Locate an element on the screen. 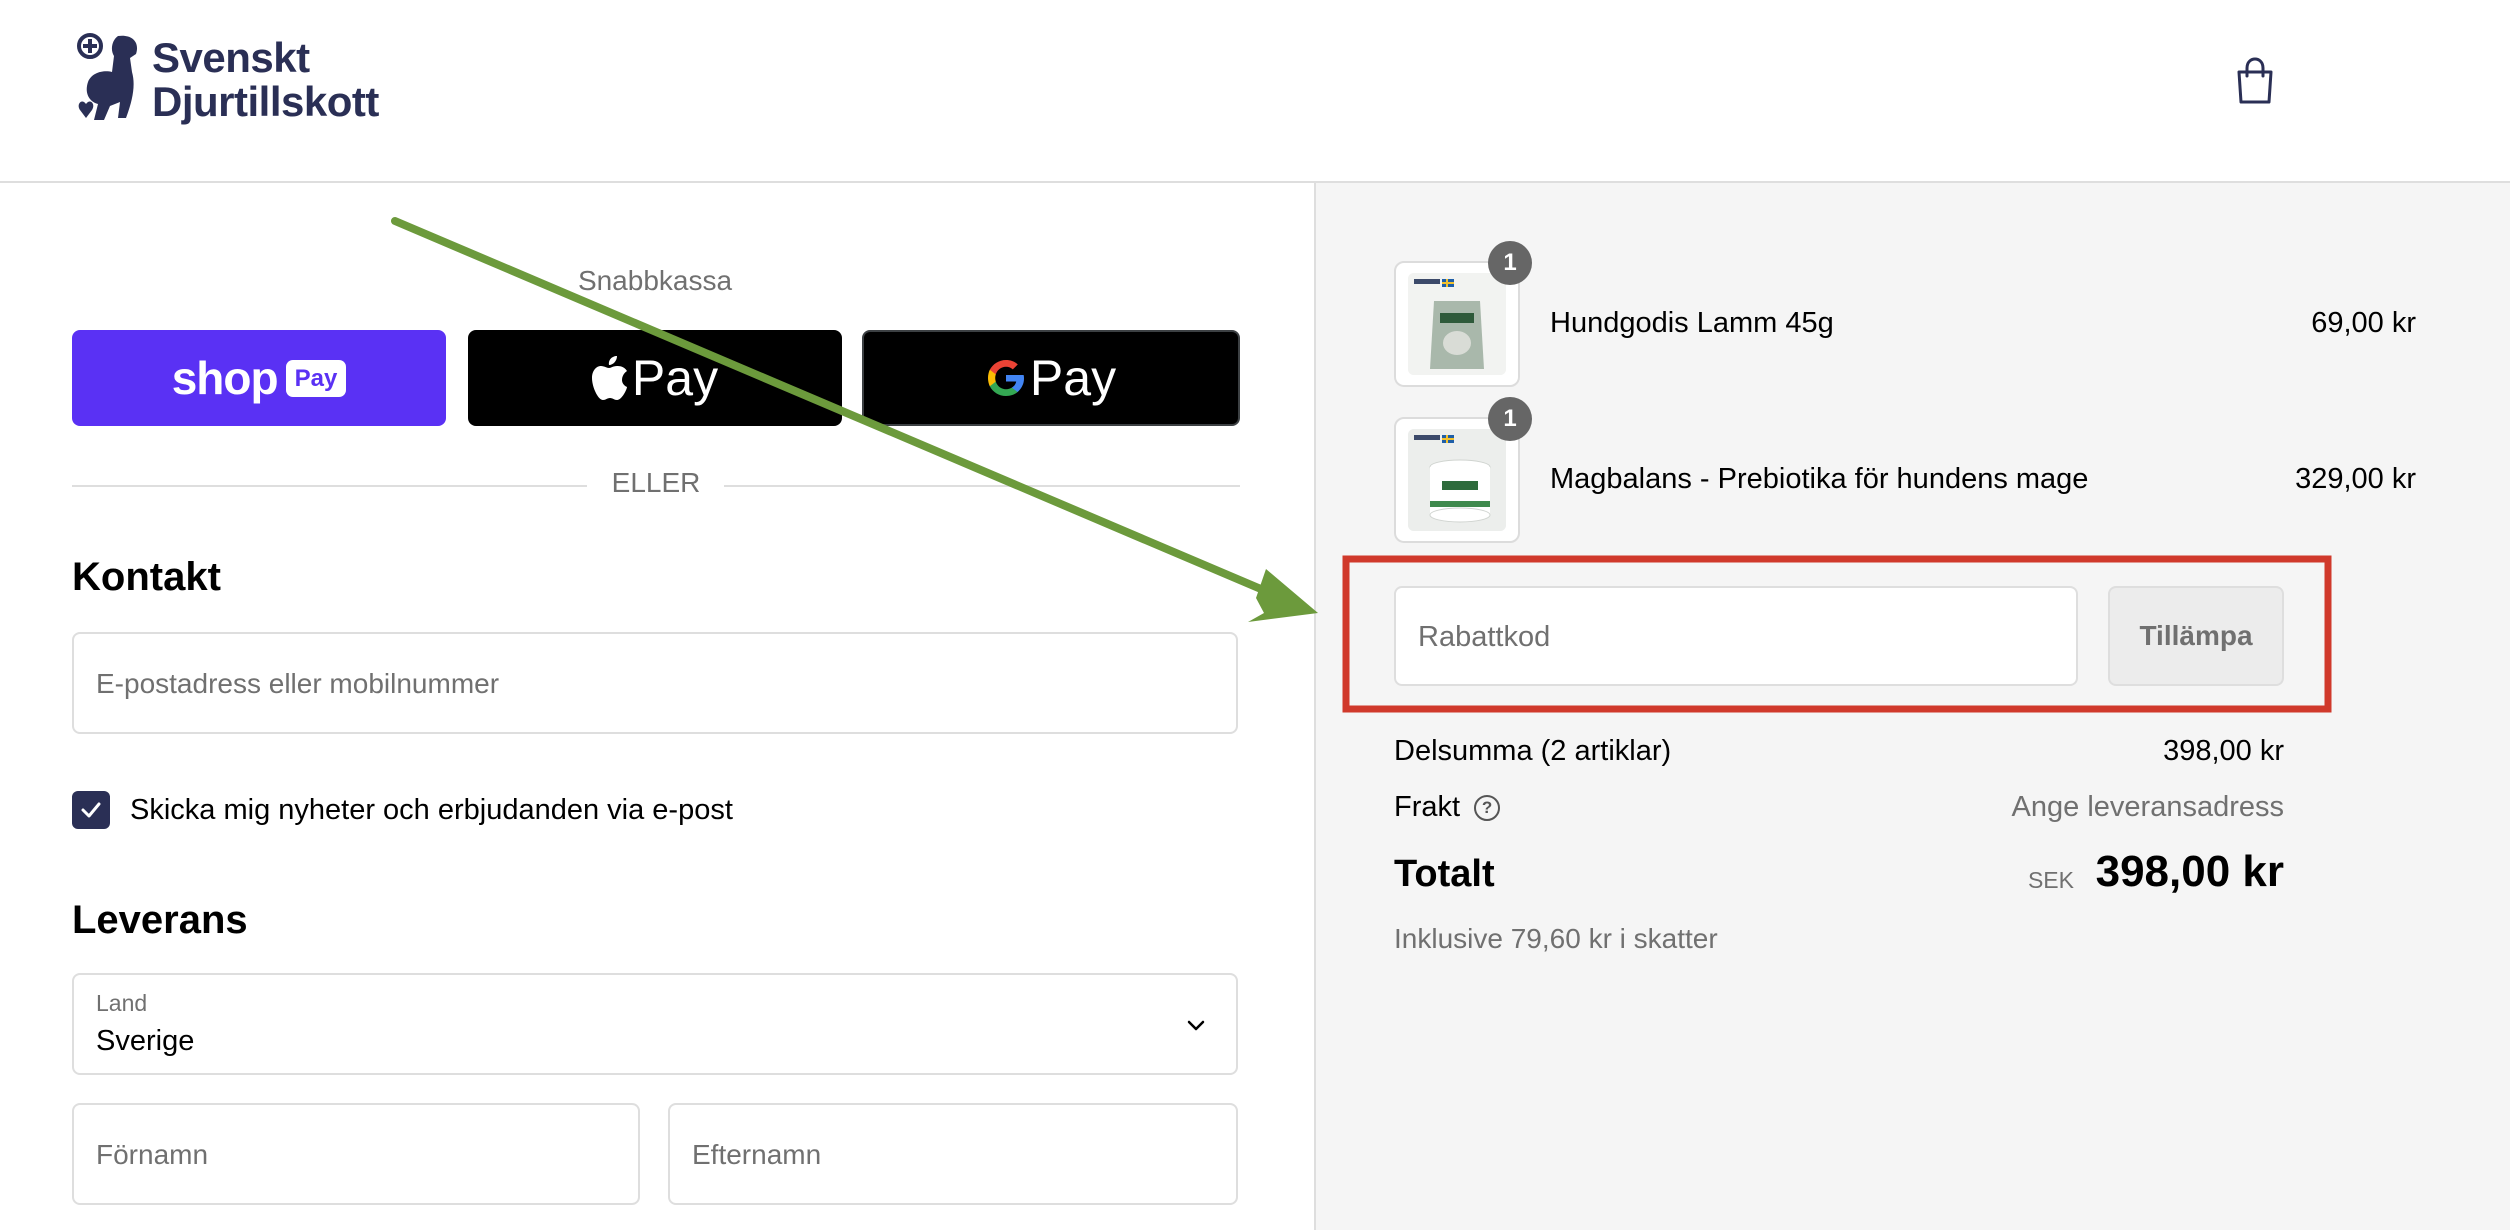  brand-line-2: Djurtillskott is located at coordinates (265, 101).